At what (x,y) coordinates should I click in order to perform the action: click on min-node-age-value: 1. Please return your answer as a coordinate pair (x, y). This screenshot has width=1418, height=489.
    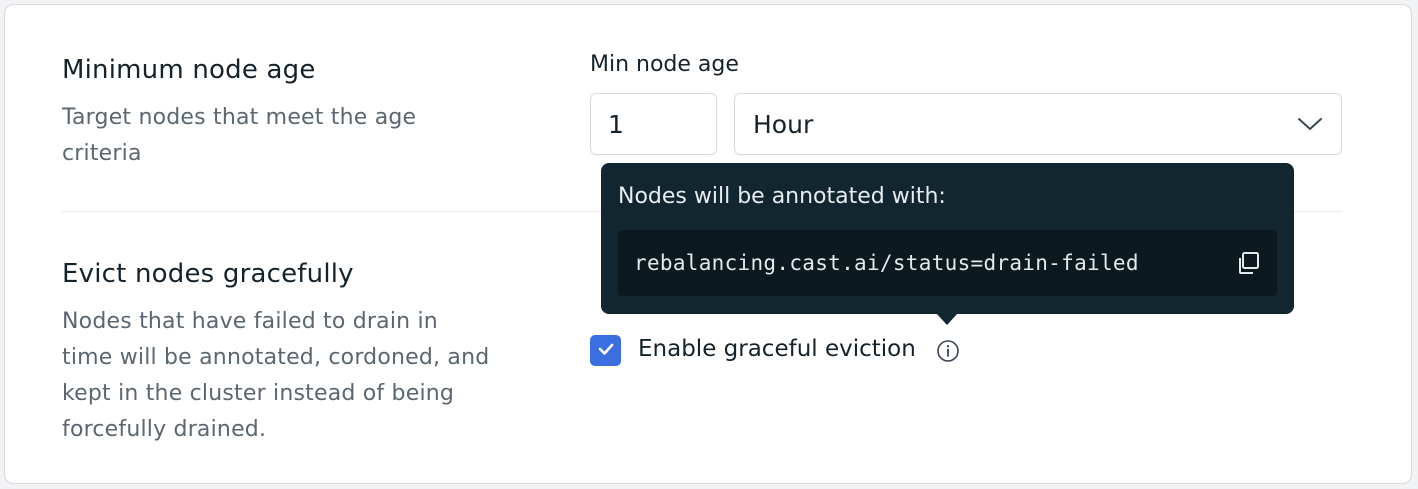
    Looking at the image, I should click on (616, 124).